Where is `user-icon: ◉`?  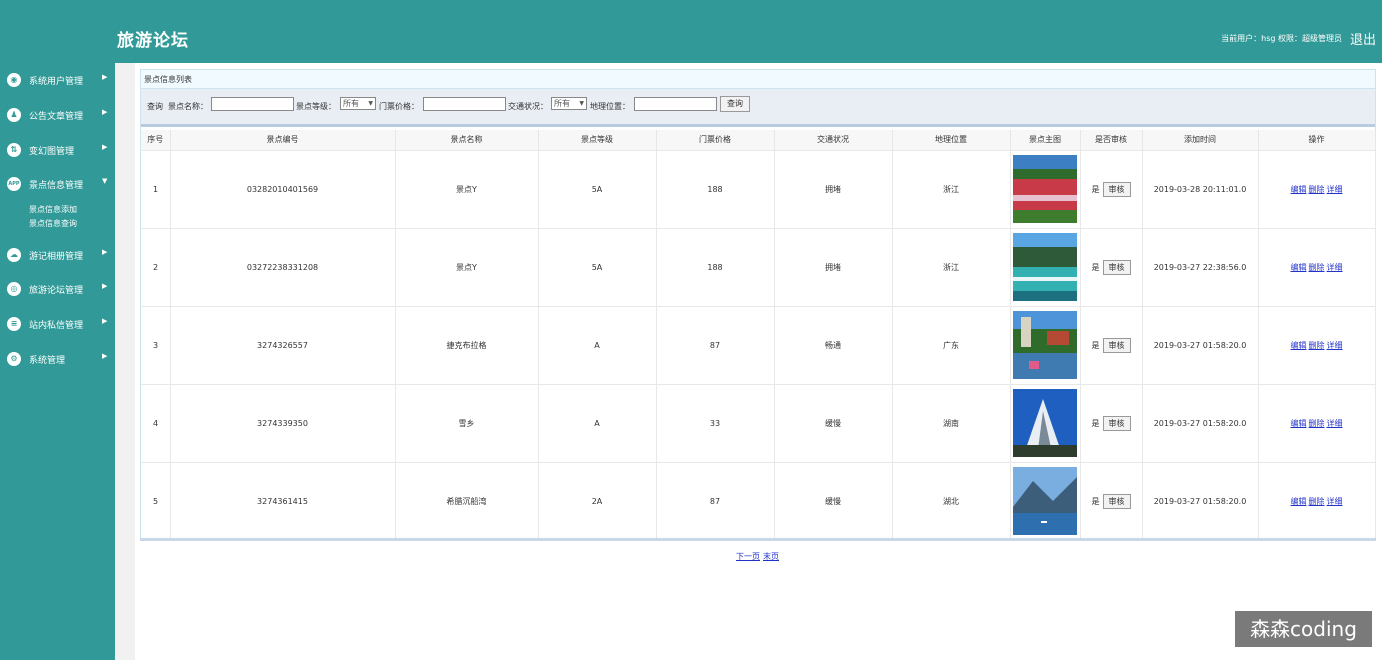 user-icon: ◉ is located at coordinates (14, 80).